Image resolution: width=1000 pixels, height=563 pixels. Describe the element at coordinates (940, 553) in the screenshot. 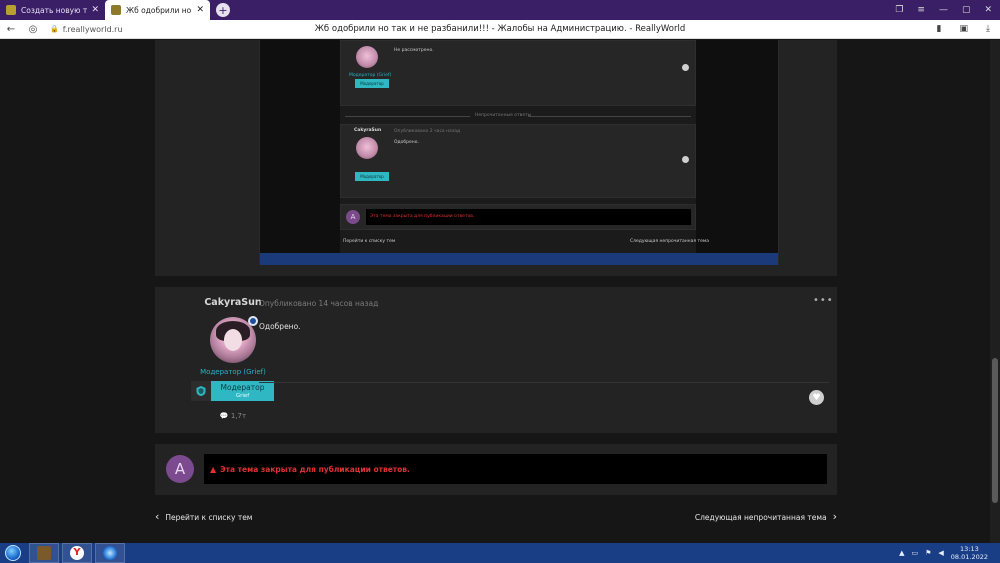

I see `volume-icon: ◀` at that location.